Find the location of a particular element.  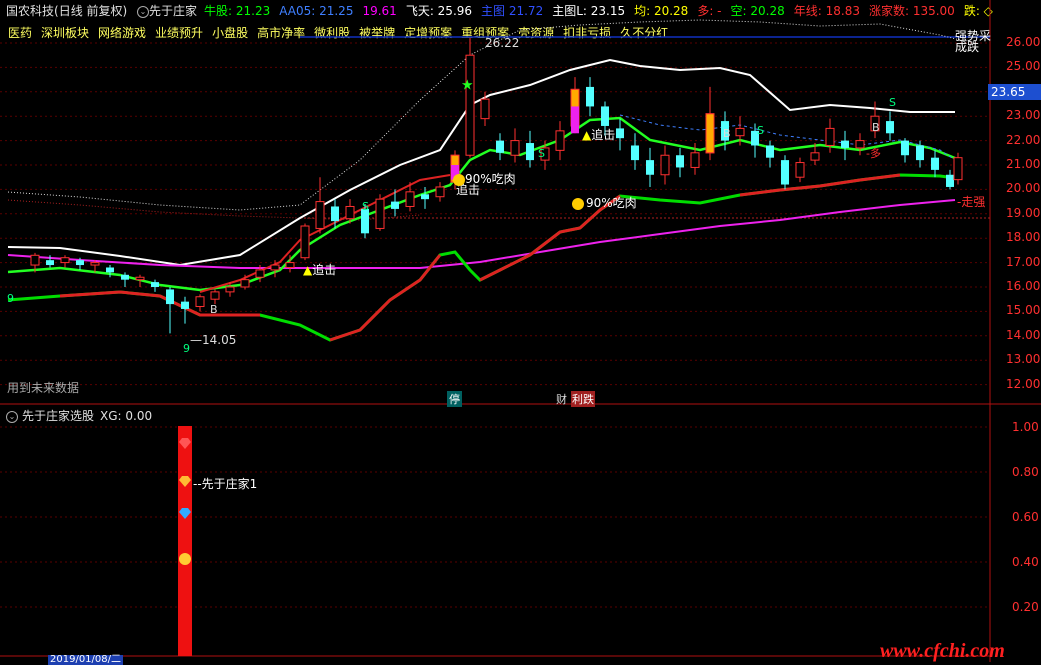

duo-mark: -多 is located at coordinates (873, 153).